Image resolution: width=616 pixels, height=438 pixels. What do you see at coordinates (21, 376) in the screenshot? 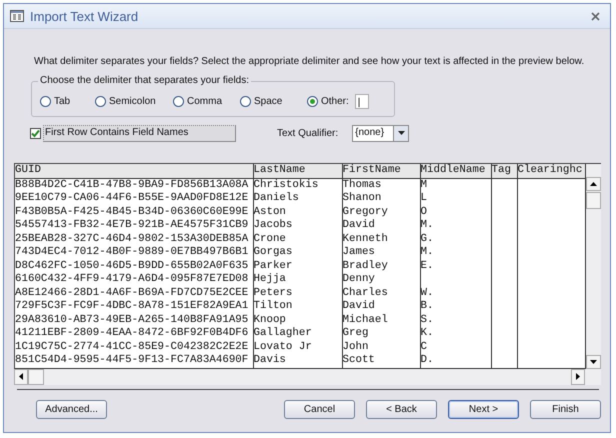
I see `scroll-left-icon` at bounding box center [21, 376].